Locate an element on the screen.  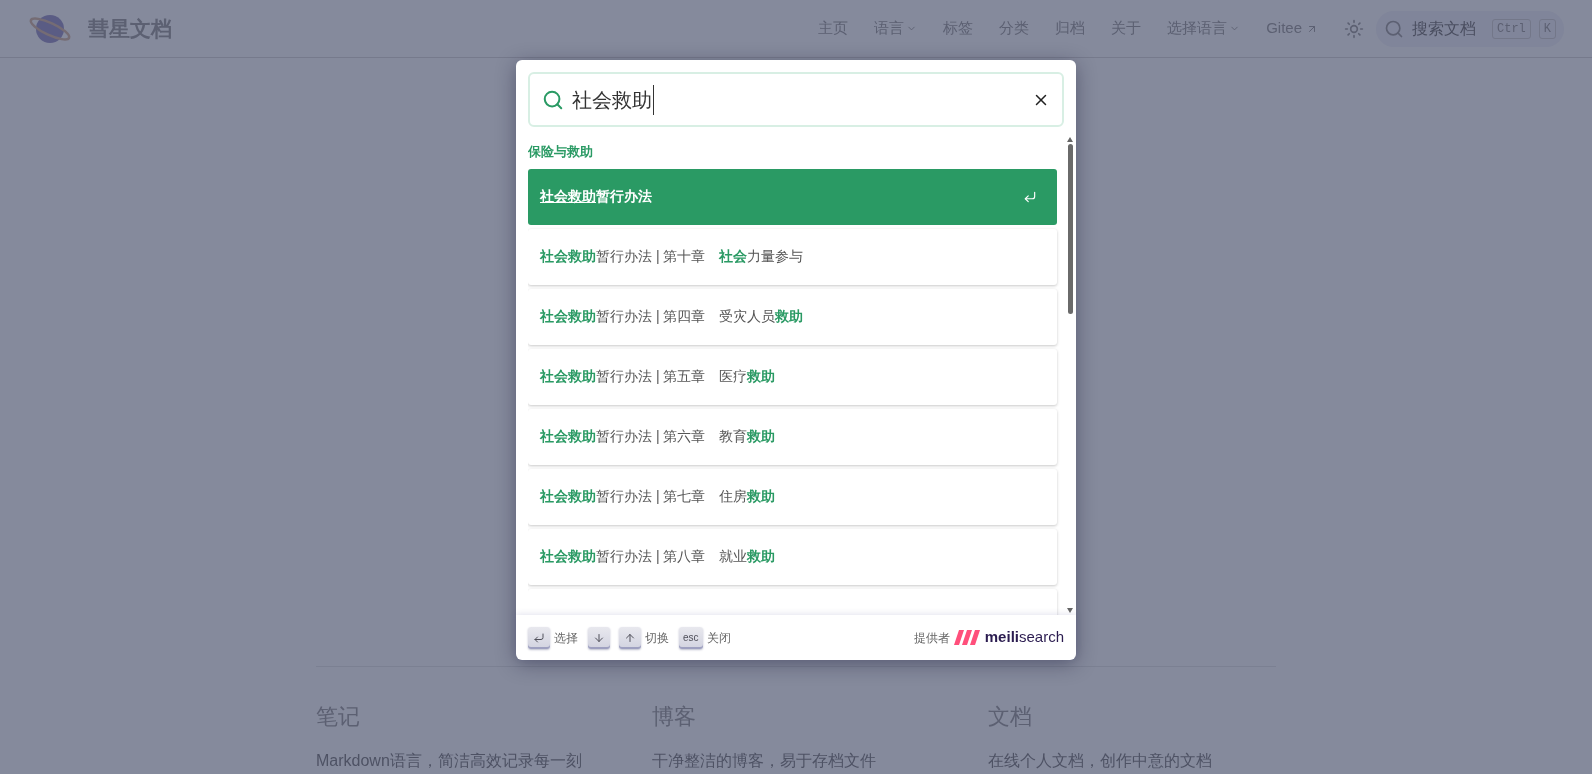
up-arrow-icon is located at coordinates (630, 637).